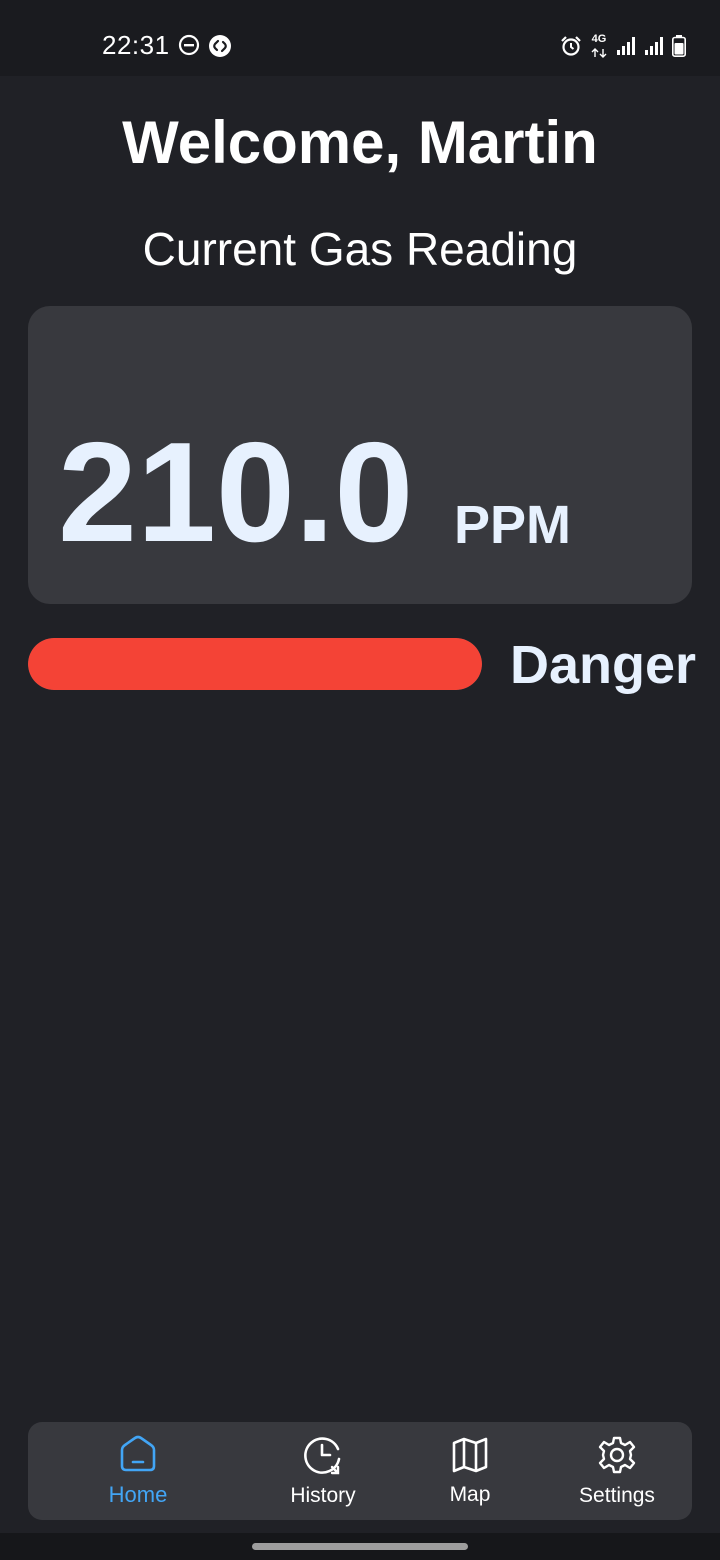  I want to click on network-label: 4G, so click(599, 39).